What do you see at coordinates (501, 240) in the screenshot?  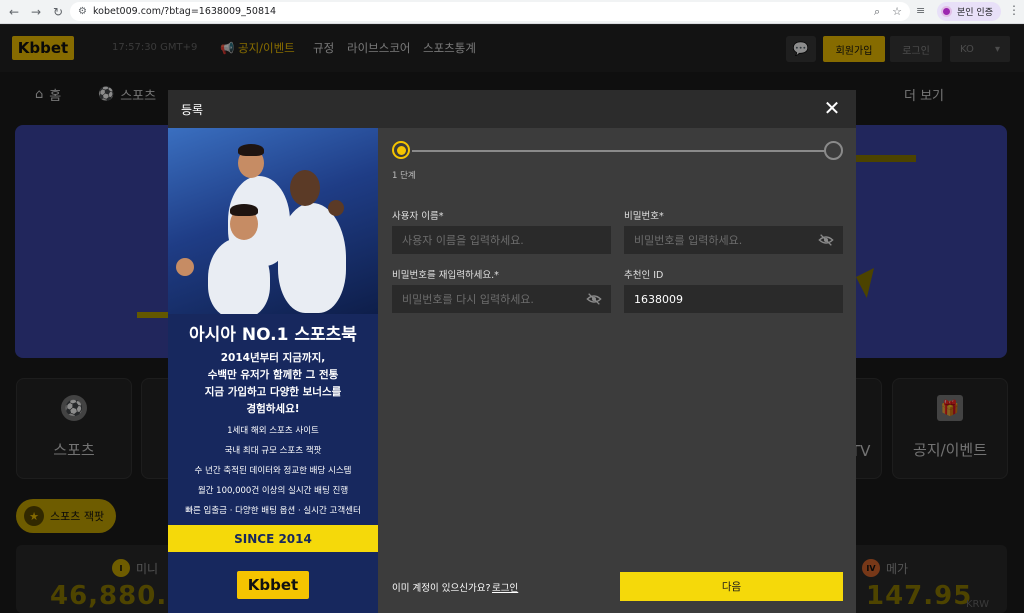 I see `username-input` at bounding box center [501, 240].